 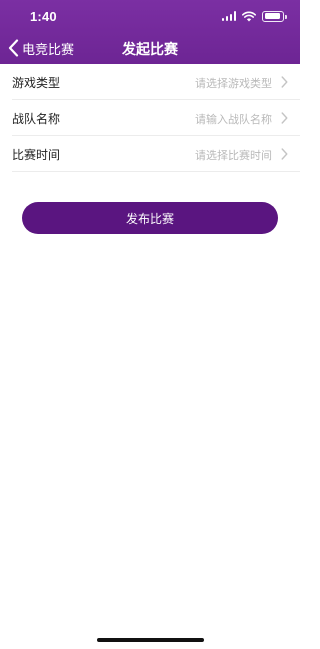 I want to click on team-name-label: 战队名称, so click(x=36, y=119).